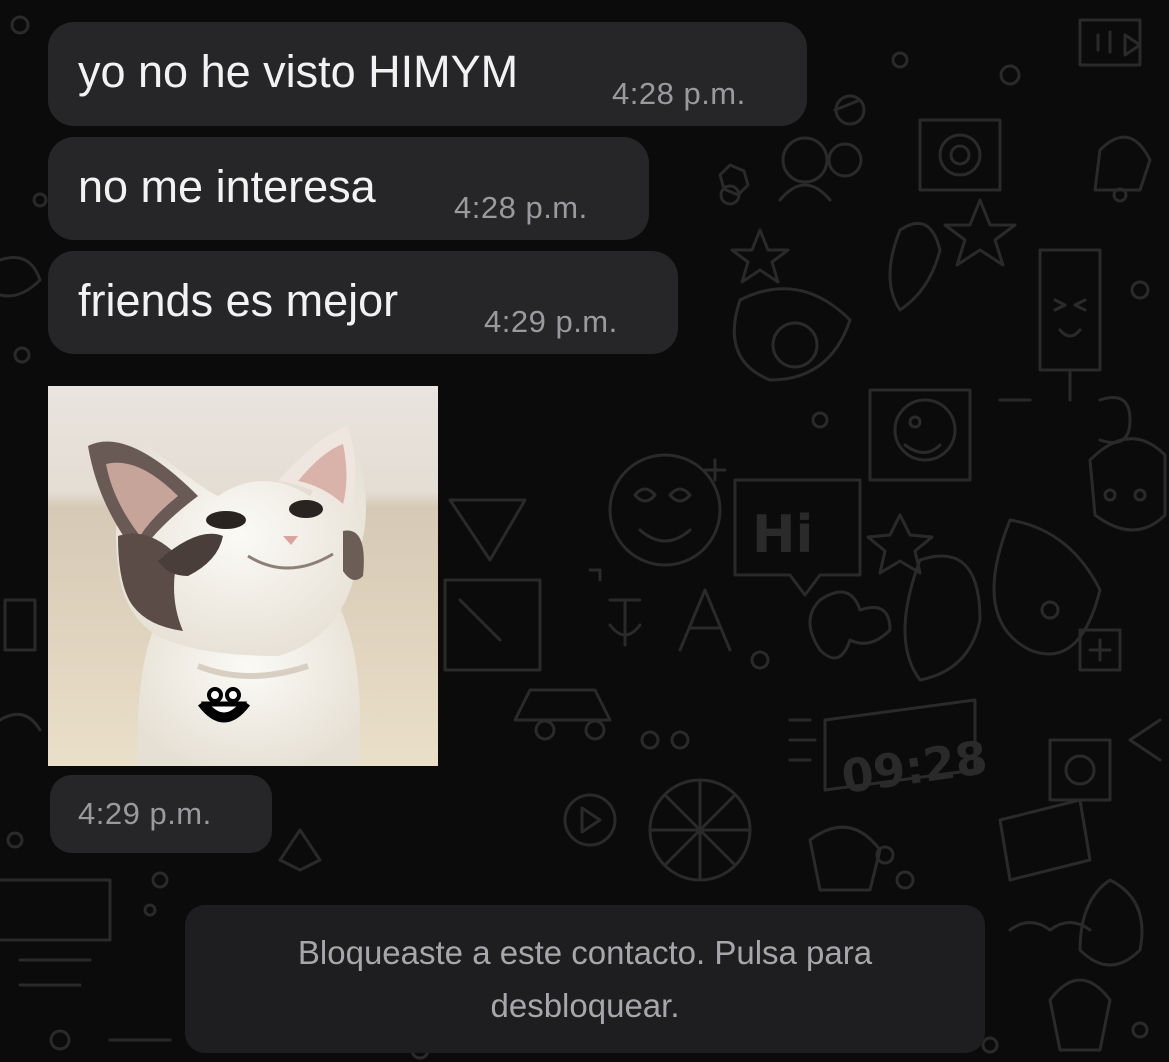 This screenshot has height=1062, width=1169. Describe the element at coordinates (227, 186) in the screenshot. I see `message-text: no me interesa` at that location.